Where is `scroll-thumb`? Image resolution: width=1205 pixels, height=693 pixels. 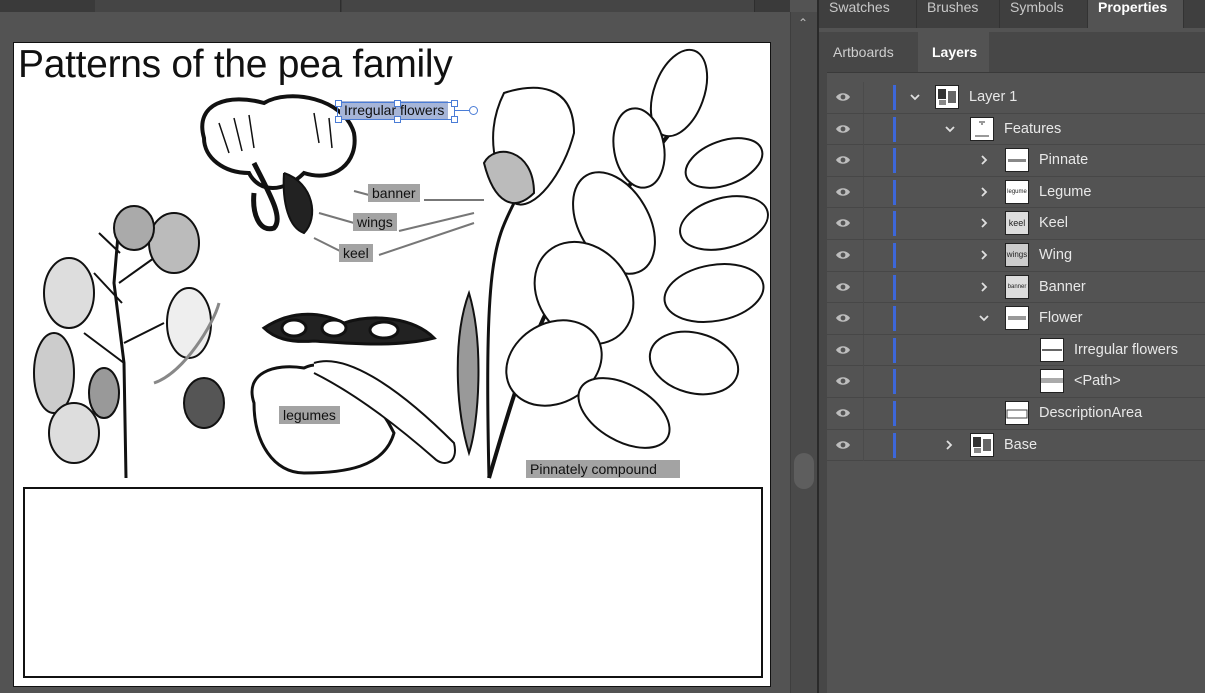 scroll-thumb is located at coordinates (804, 471).